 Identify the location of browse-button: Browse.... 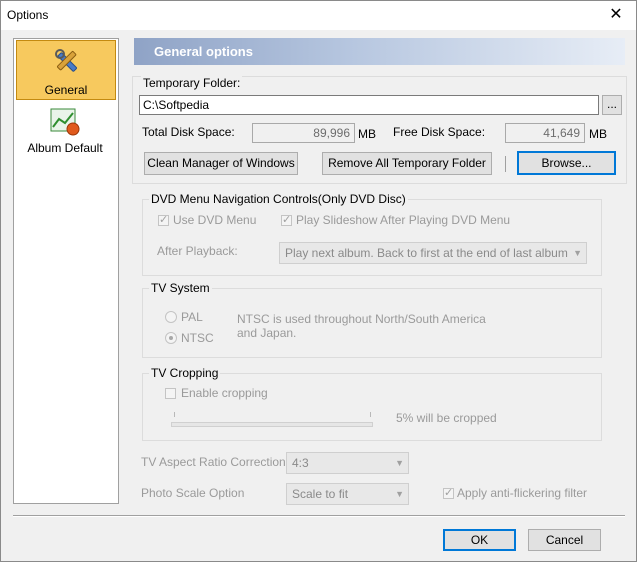
(566, 163).